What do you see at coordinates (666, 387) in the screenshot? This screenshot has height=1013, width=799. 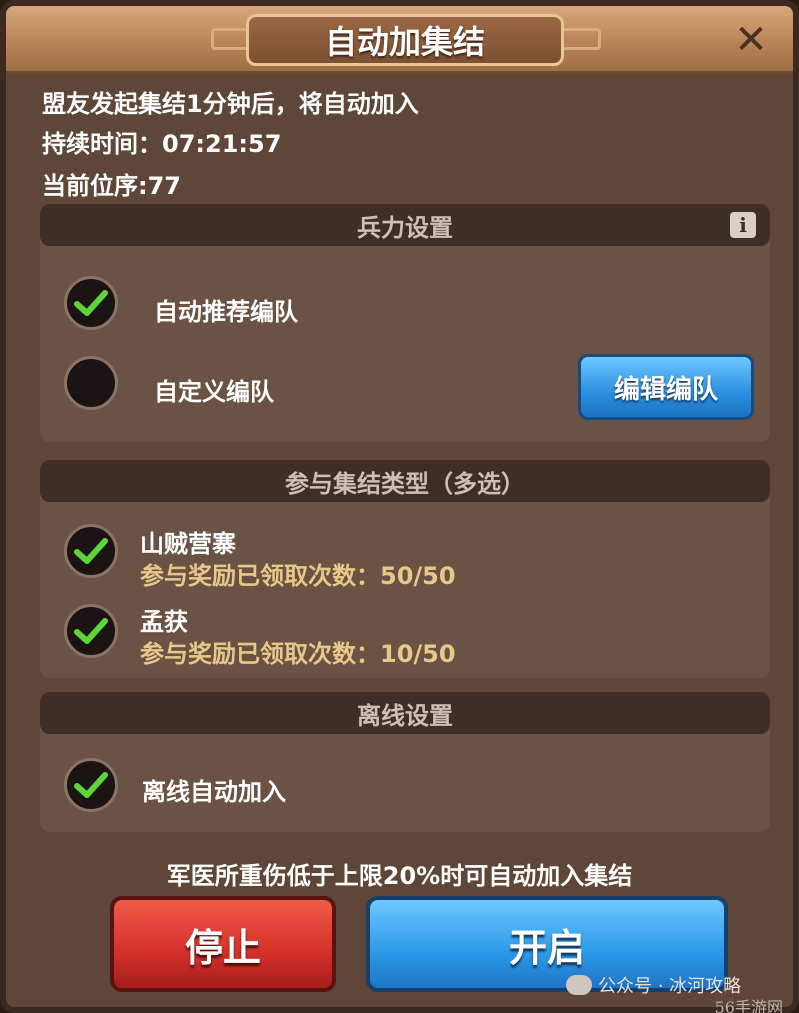 I see `edit-formation-button: 编辑编队` at bounding box center [666, 387].